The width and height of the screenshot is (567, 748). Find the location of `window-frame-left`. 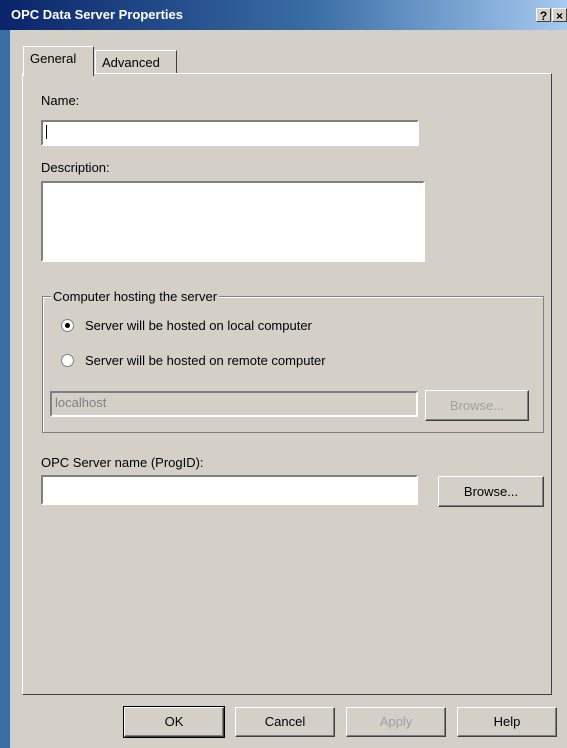

window-frame-left is located at coordinates (5, 389).